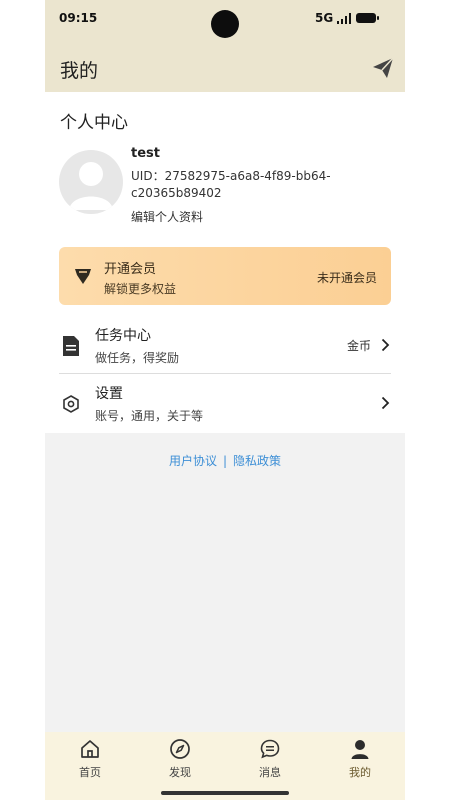 This screenshot has width=450, height=800. What do you see at coordinates (270, 761) in the screenshot?
I see `tab-messages: 消息` at bounding box center [270, 761].